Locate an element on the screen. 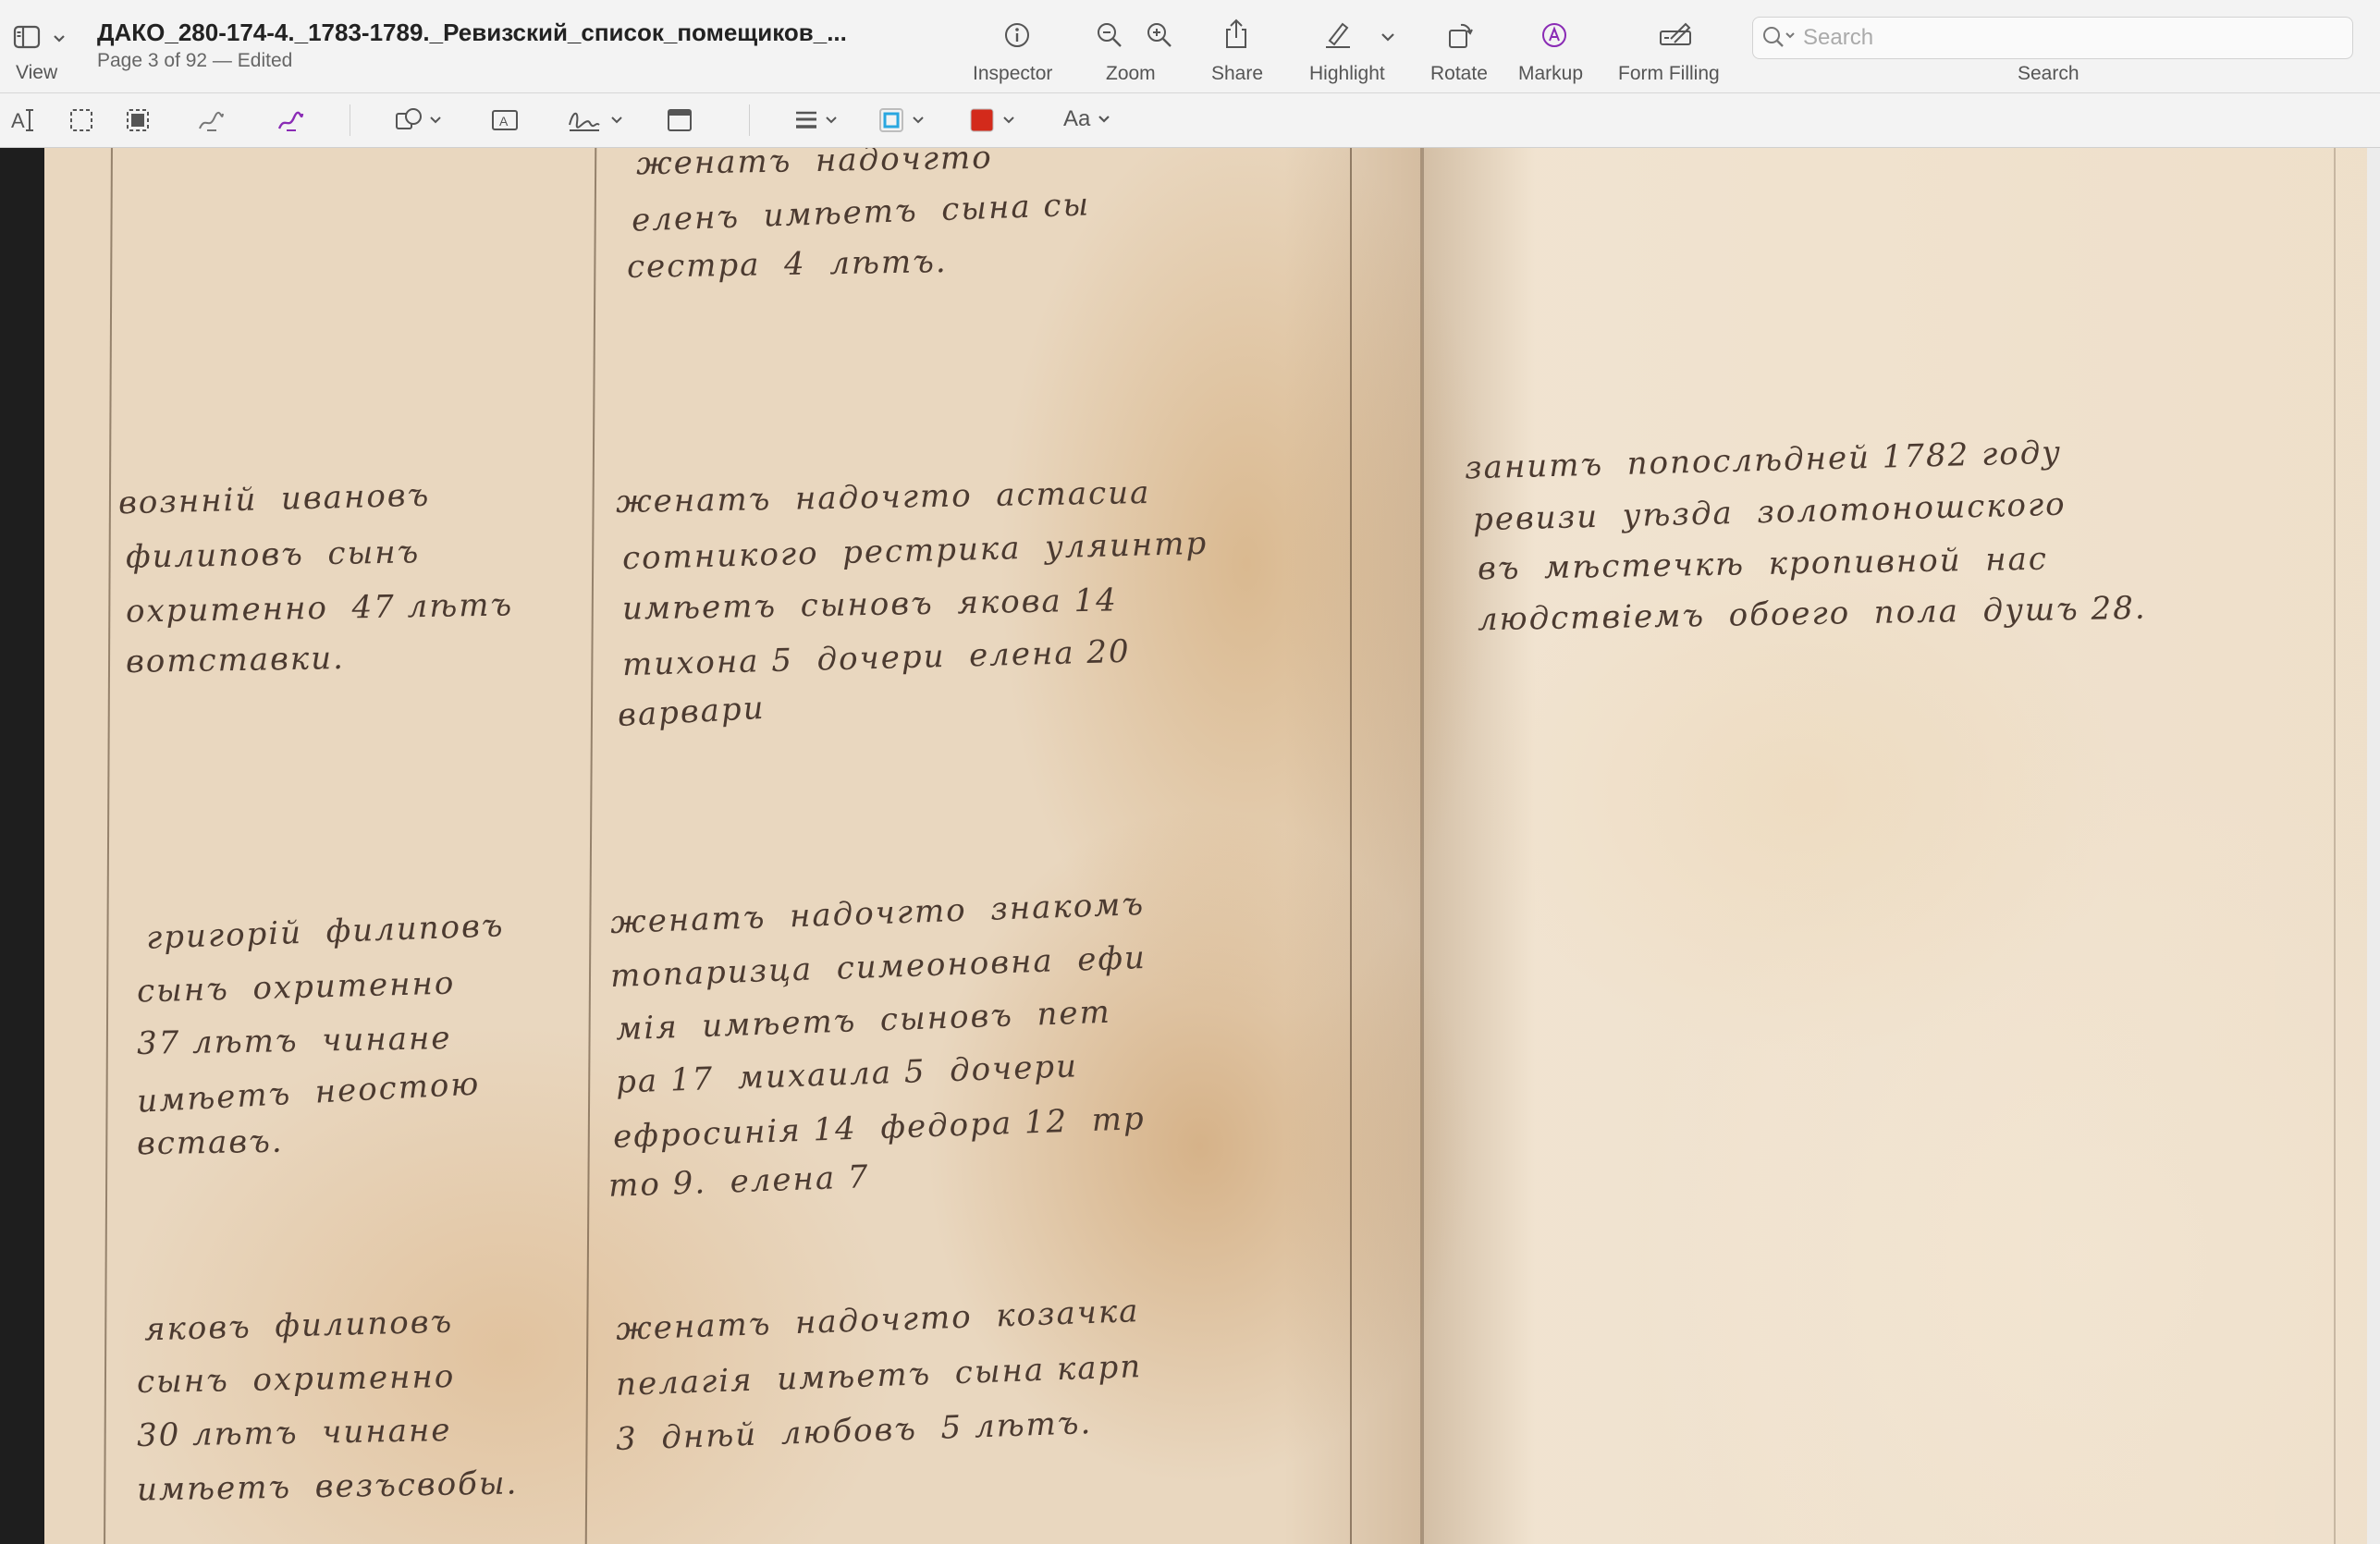  highlighter-icon is located at coordinates (1338, 35).